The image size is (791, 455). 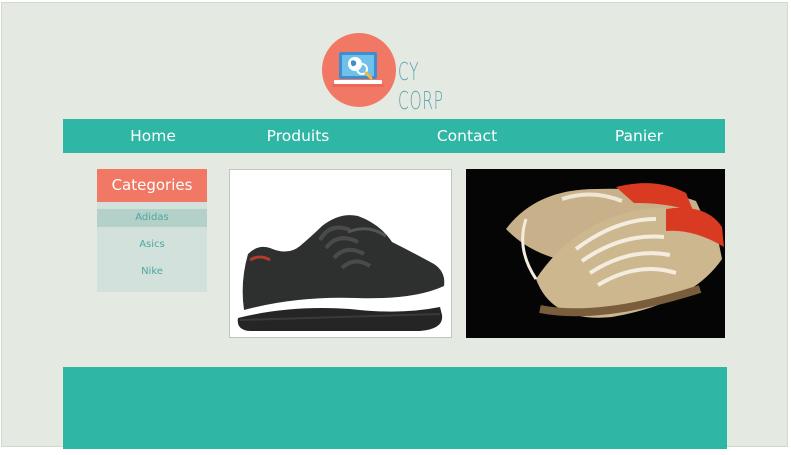 I want to click on brand-name: CY CORP, so click(x=421, y=86).